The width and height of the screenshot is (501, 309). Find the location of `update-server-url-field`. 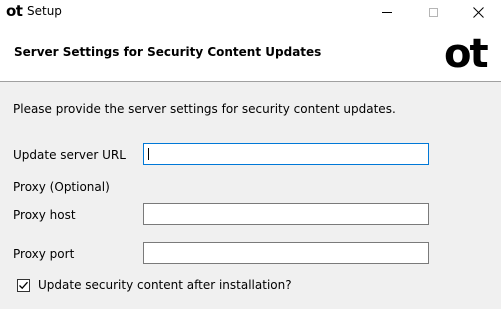

update-server-url-field is located at coordinates (286, 154).